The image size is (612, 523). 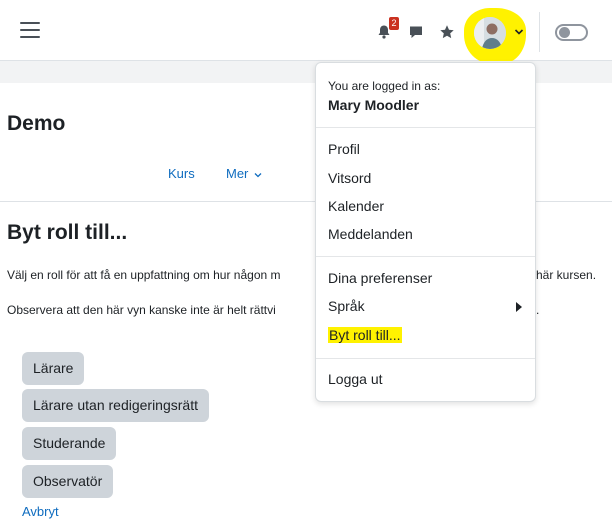 What do you see at coordinates (30, 31) in the screenshot?
I see `menu-icon` at bounding box center [30, 31].